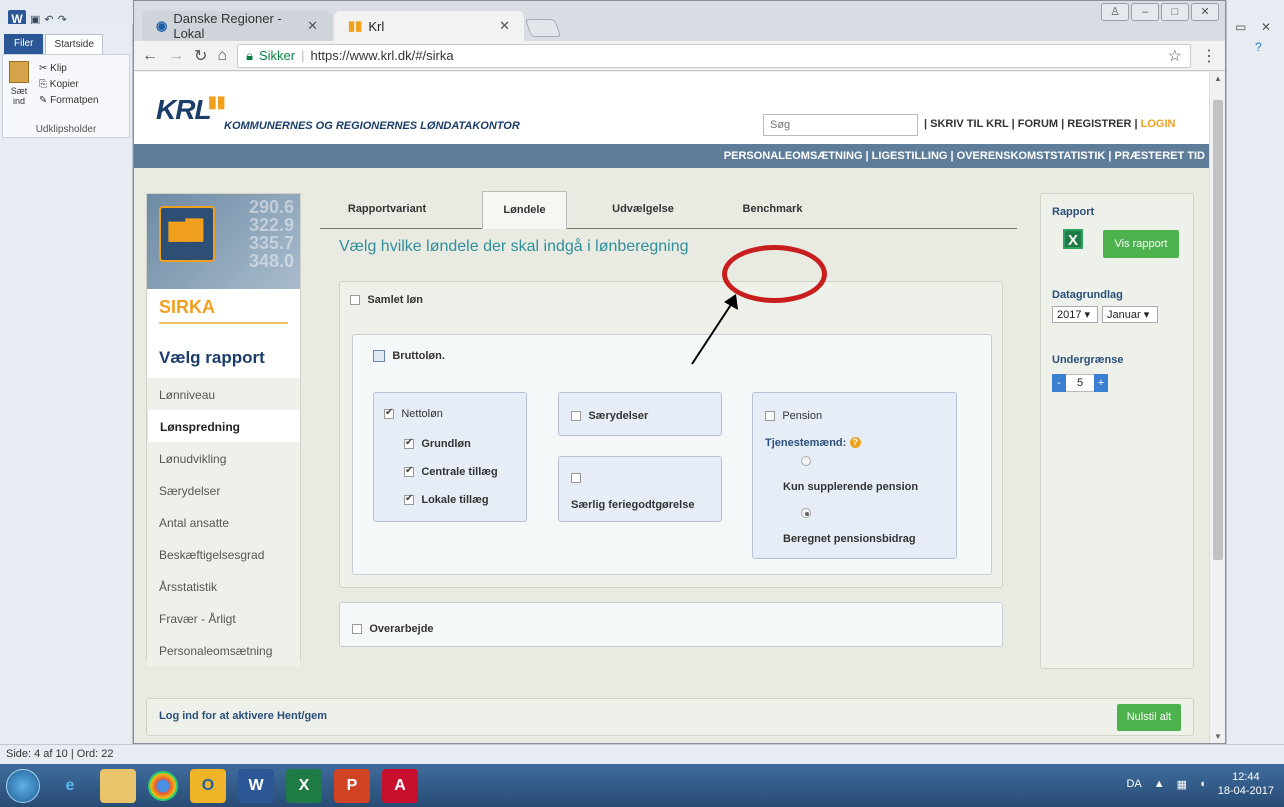 This screenshot has height=807, width=1284. I want to click on feriegodtgorelse-checkbox, so click(576, 477).